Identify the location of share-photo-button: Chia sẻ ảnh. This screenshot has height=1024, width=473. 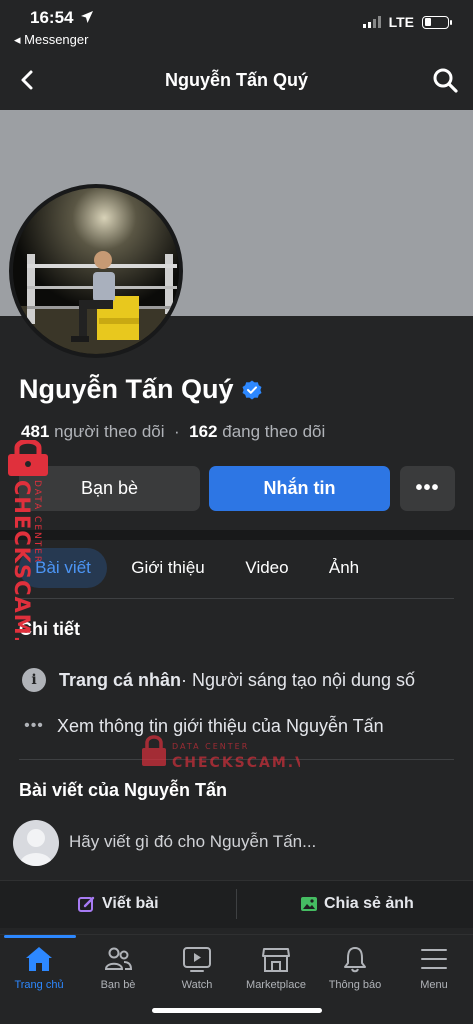
(357, 904).